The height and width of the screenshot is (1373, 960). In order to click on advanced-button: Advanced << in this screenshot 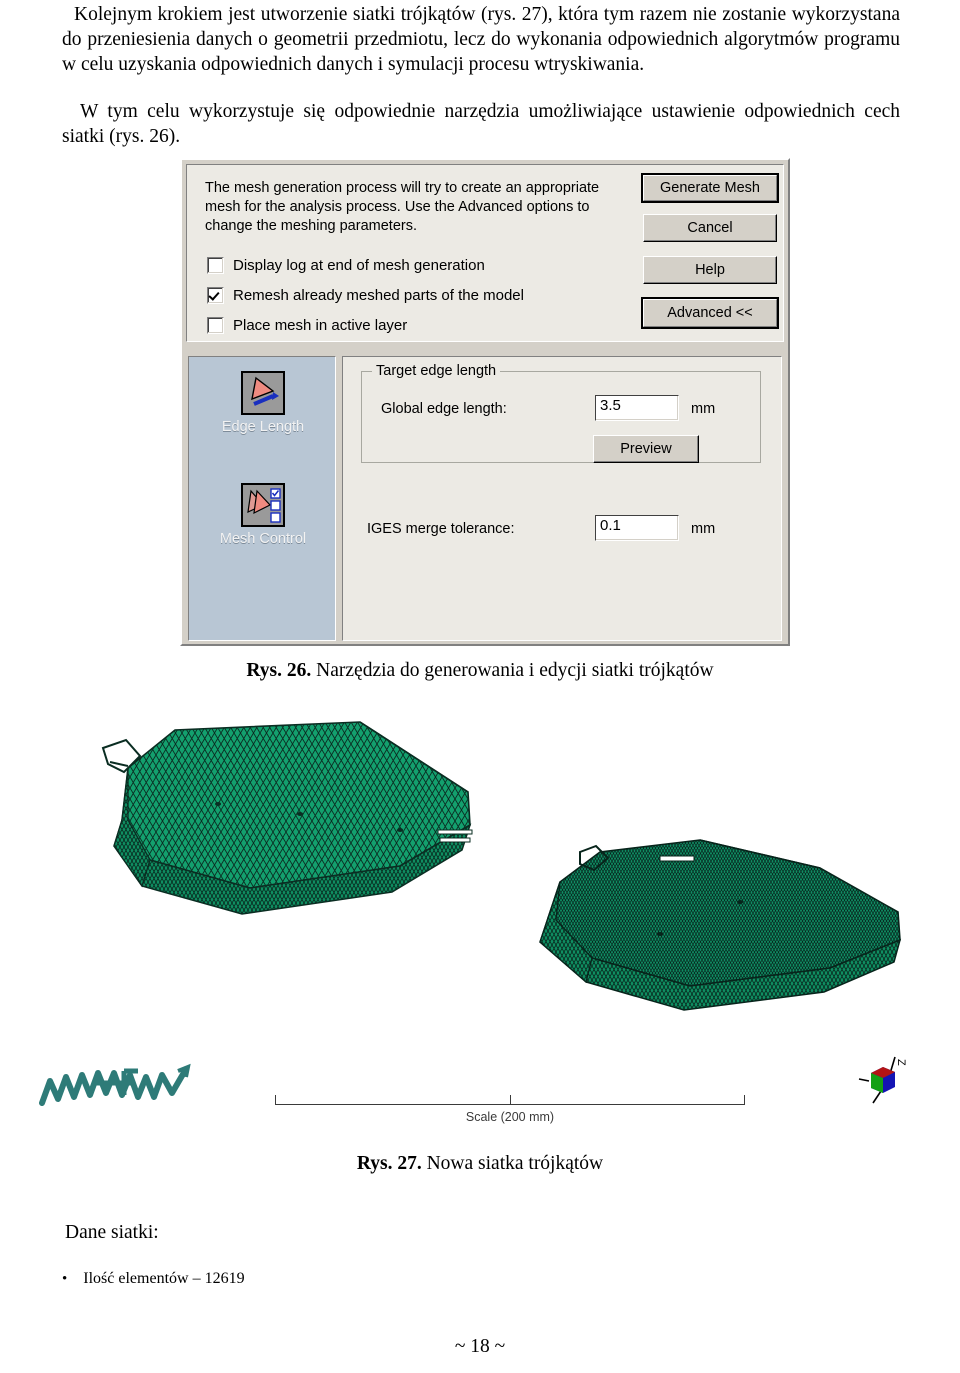, I will do `click(710, 313)`.